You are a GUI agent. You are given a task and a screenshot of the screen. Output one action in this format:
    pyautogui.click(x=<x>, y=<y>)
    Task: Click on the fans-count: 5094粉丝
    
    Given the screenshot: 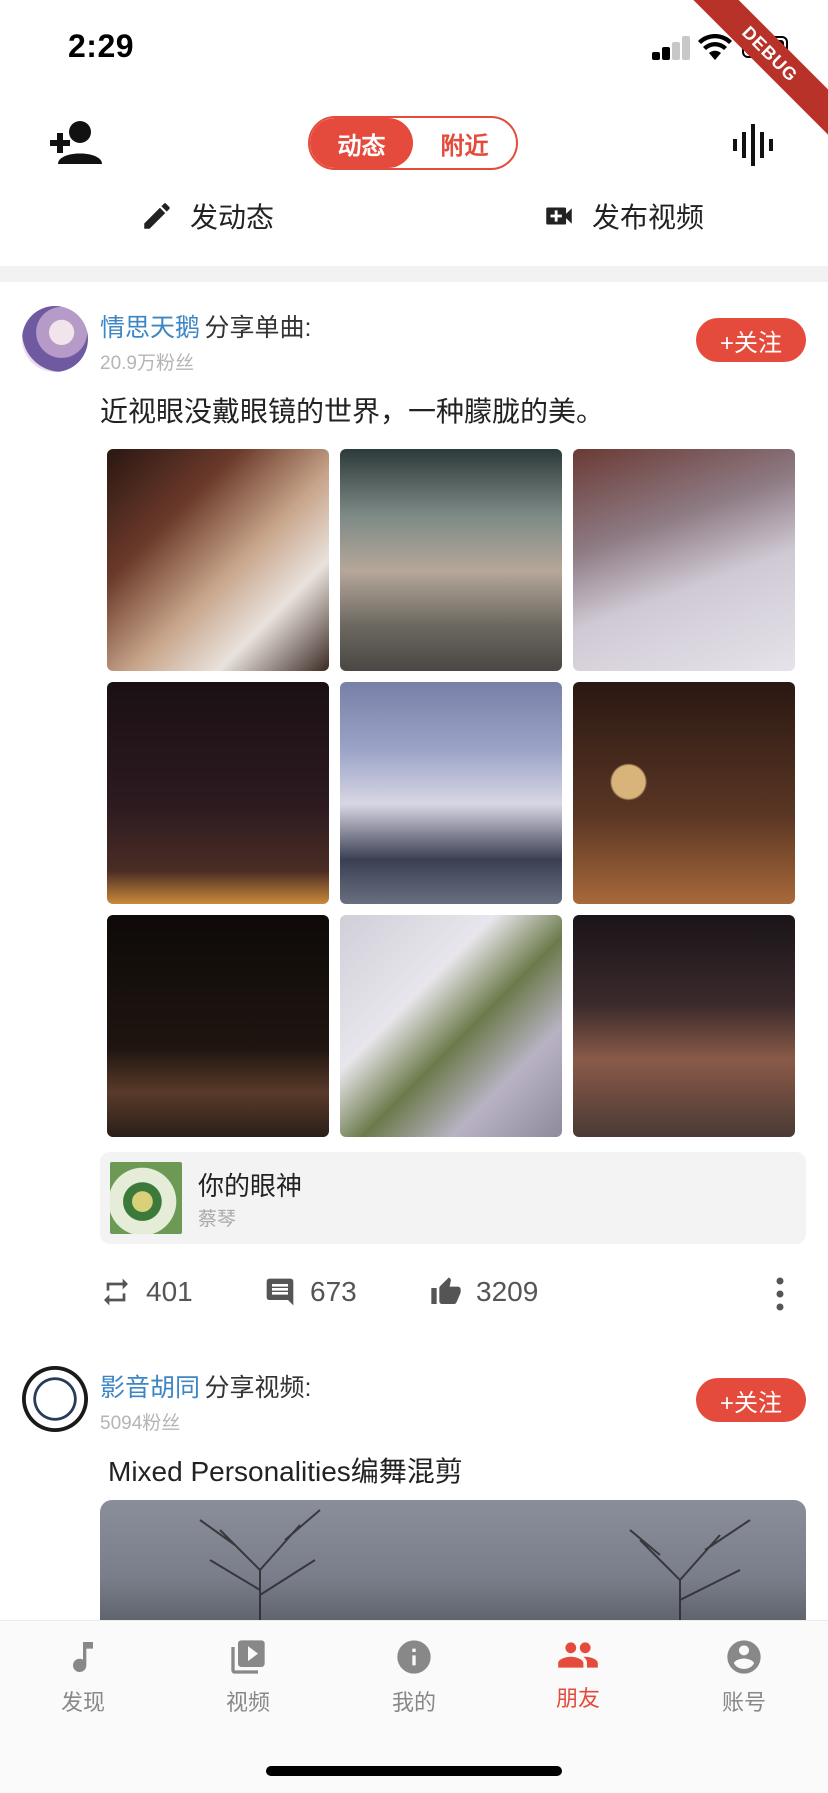 What is the action you would take?
    pyautogui.click(x=140, y=1423)
    